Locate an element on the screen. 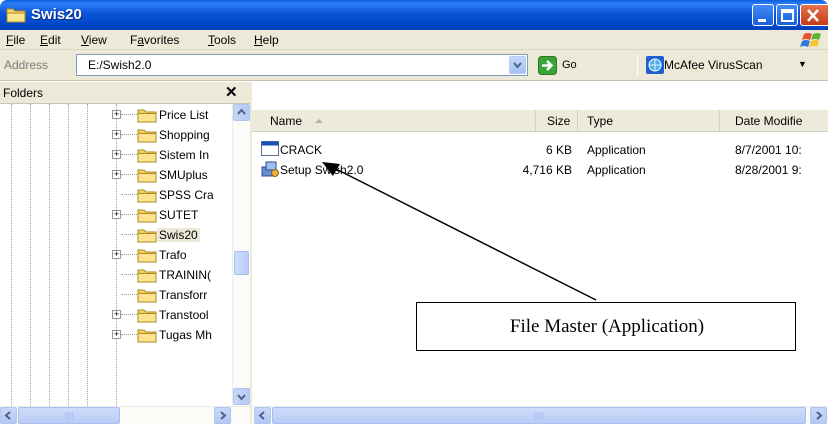  annotation-text: File Master (Application) is located at coordinates (607, 326).